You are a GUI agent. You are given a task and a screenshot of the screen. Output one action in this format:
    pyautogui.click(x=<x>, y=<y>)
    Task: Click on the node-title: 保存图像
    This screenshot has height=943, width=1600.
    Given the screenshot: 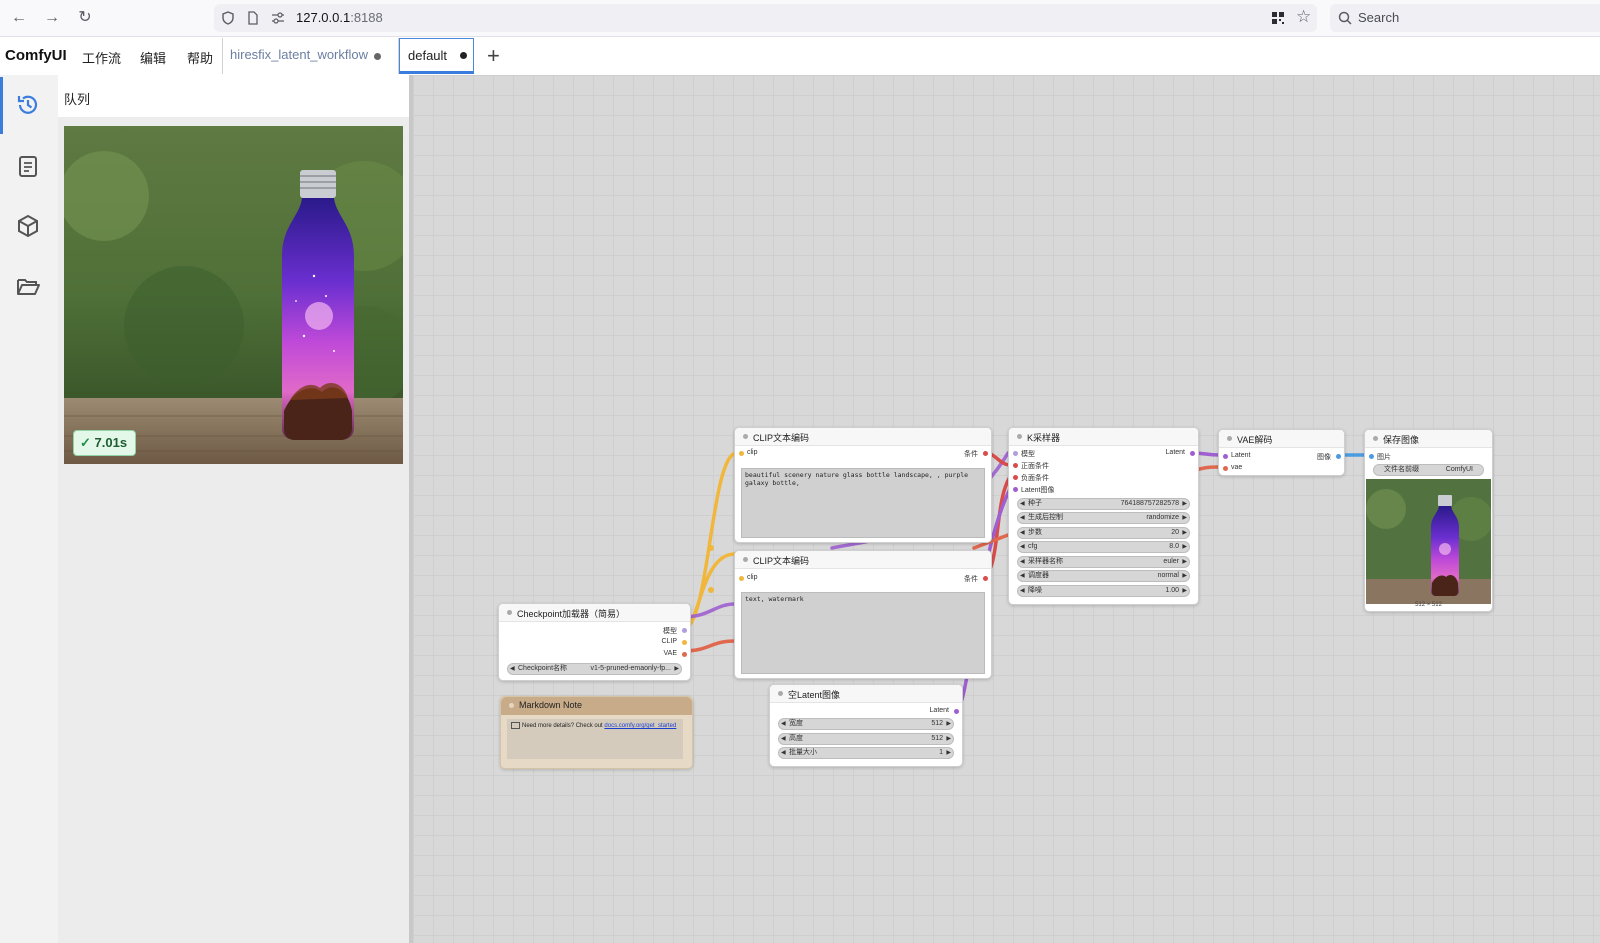 What is the action you would take?
    pyautogui.click(x=1401, y=440)
    